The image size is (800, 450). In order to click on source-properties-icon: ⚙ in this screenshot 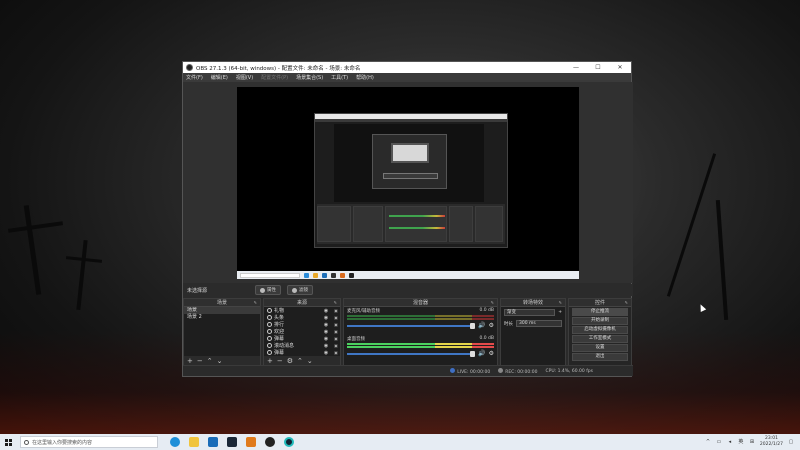, I will do `click(290, 361)`.